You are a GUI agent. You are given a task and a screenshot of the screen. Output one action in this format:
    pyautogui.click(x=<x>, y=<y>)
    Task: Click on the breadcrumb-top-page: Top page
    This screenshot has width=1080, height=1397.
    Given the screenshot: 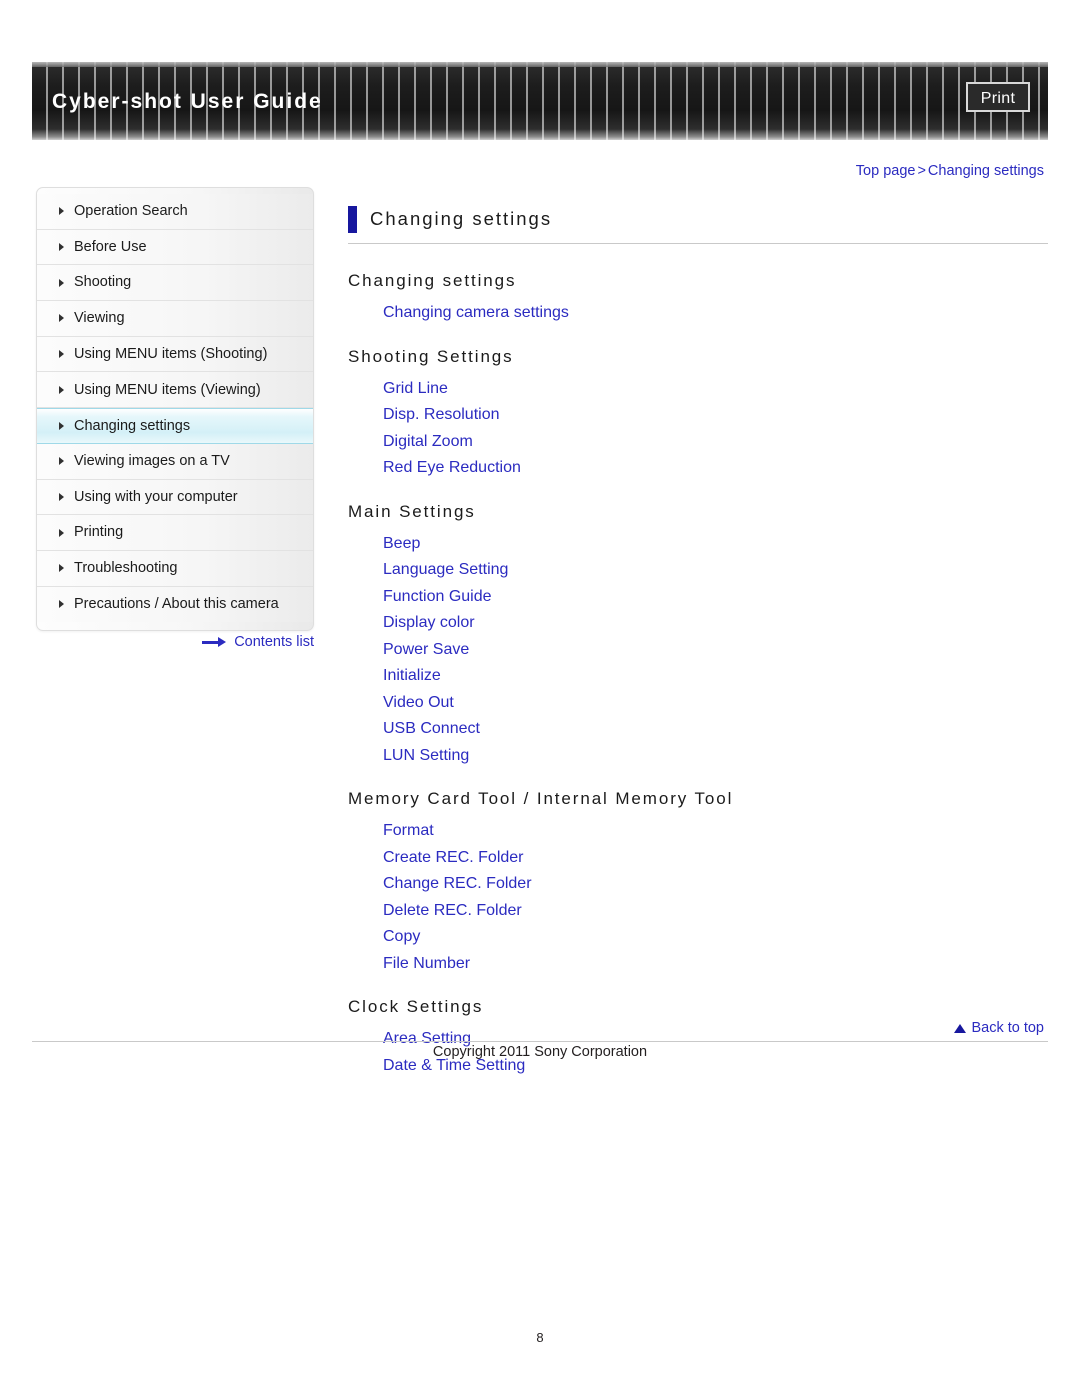 What is the action you would take?
    pyautogui.click(x=886, y=171)
    